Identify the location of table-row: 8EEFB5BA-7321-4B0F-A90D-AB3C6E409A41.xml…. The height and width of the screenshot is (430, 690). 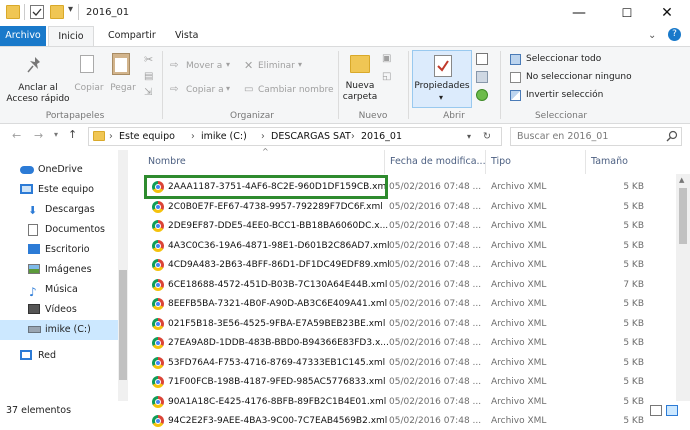
(400, 304).